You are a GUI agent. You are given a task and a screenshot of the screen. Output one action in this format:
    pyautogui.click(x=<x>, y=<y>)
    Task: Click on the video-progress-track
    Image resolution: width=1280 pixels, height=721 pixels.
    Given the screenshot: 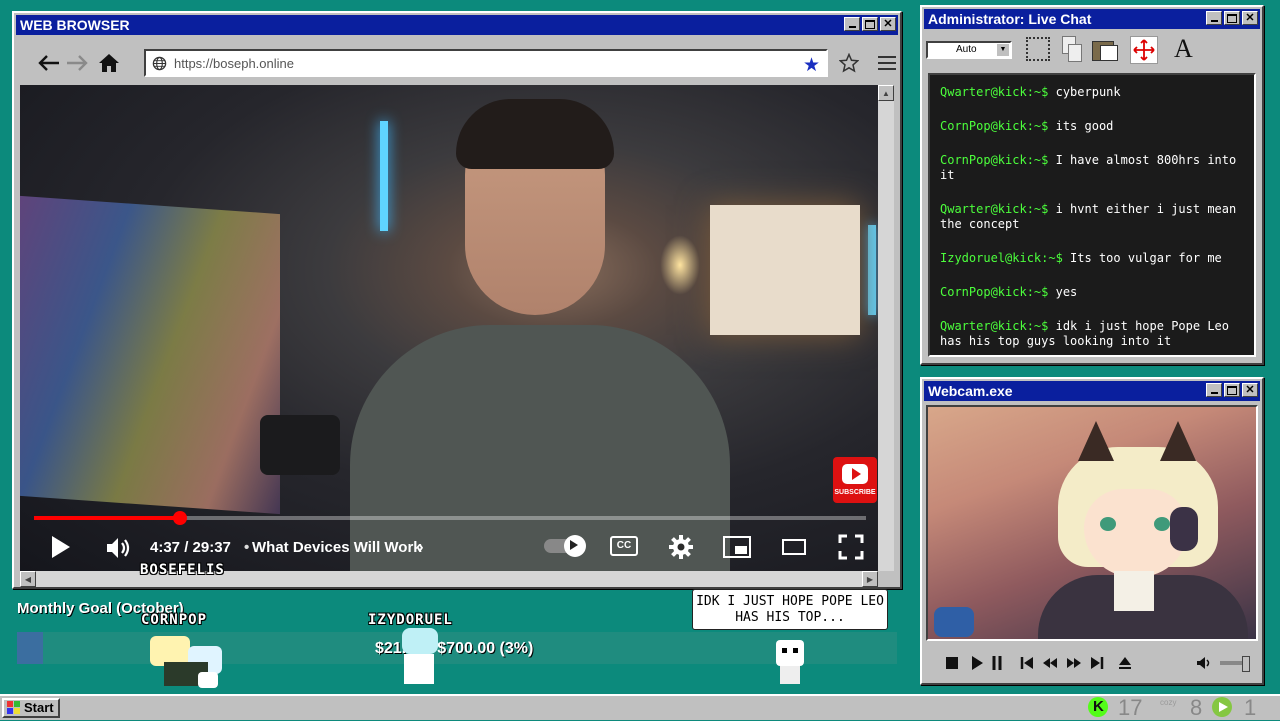 What is the action you would take?
    pyautogui.click(x=450, y=518)
    